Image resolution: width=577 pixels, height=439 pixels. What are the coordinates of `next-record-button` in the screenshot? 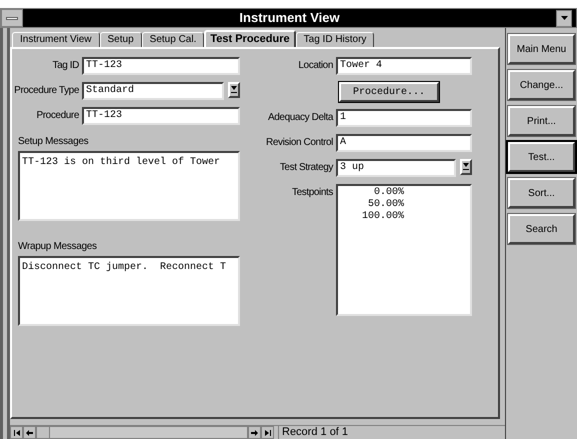 It's located at (254, 432).